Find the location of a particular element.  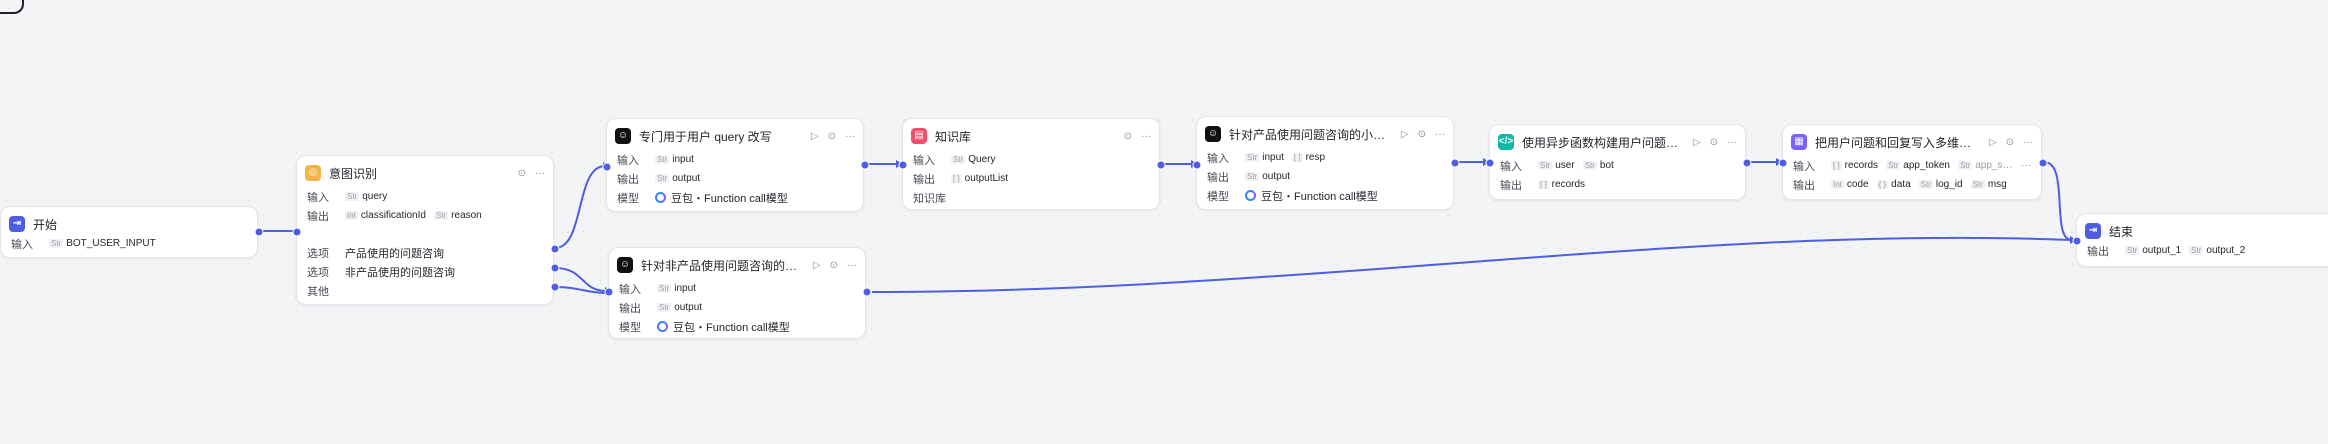

node-input-row: 输入 Str user Str bot is located at coordinates (1557, 166).